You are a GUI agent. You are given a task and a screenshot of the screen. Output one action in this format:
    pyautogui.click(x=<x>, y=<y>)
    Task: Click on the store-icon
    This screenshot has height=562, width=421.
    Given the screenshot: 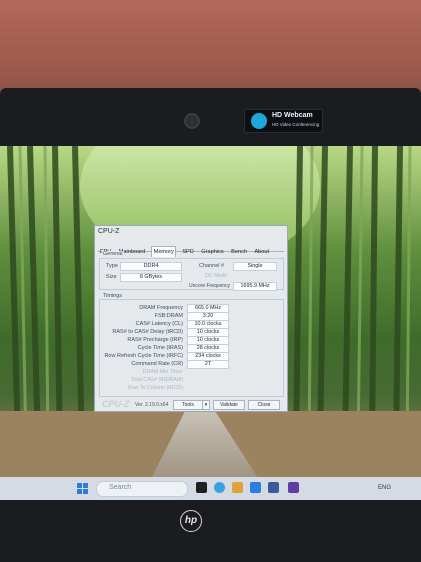 What is the action you would take?
    pyautogui.click(x=255, y=487)
    